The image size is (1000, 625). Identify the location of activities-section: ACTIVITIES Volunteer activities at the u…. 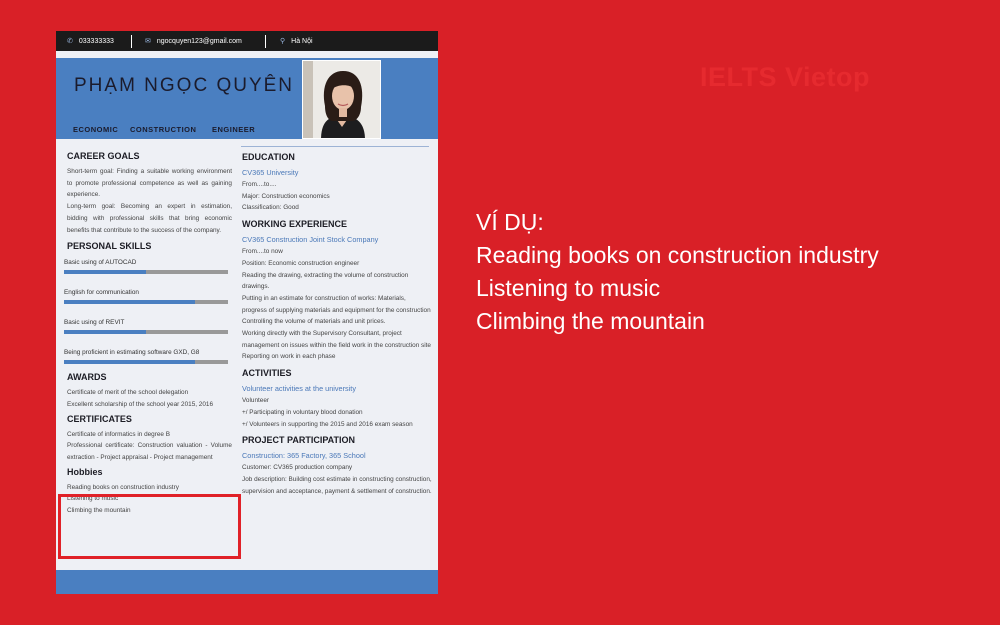
(337, 399).